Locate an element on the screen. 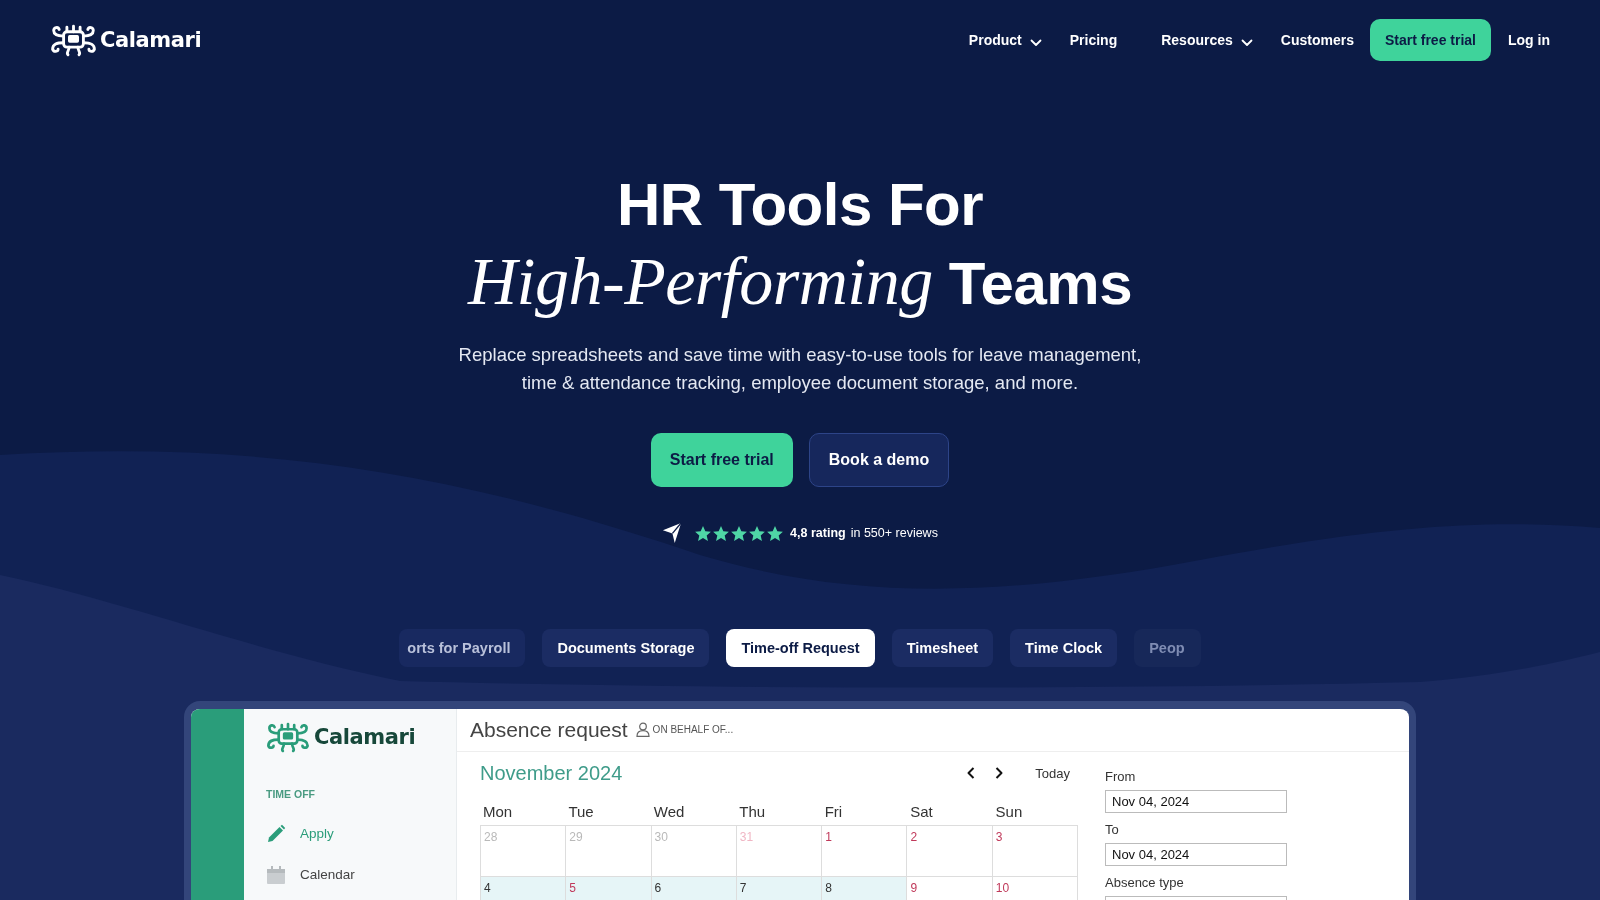  person-icon is located at coordinates (642, 729).